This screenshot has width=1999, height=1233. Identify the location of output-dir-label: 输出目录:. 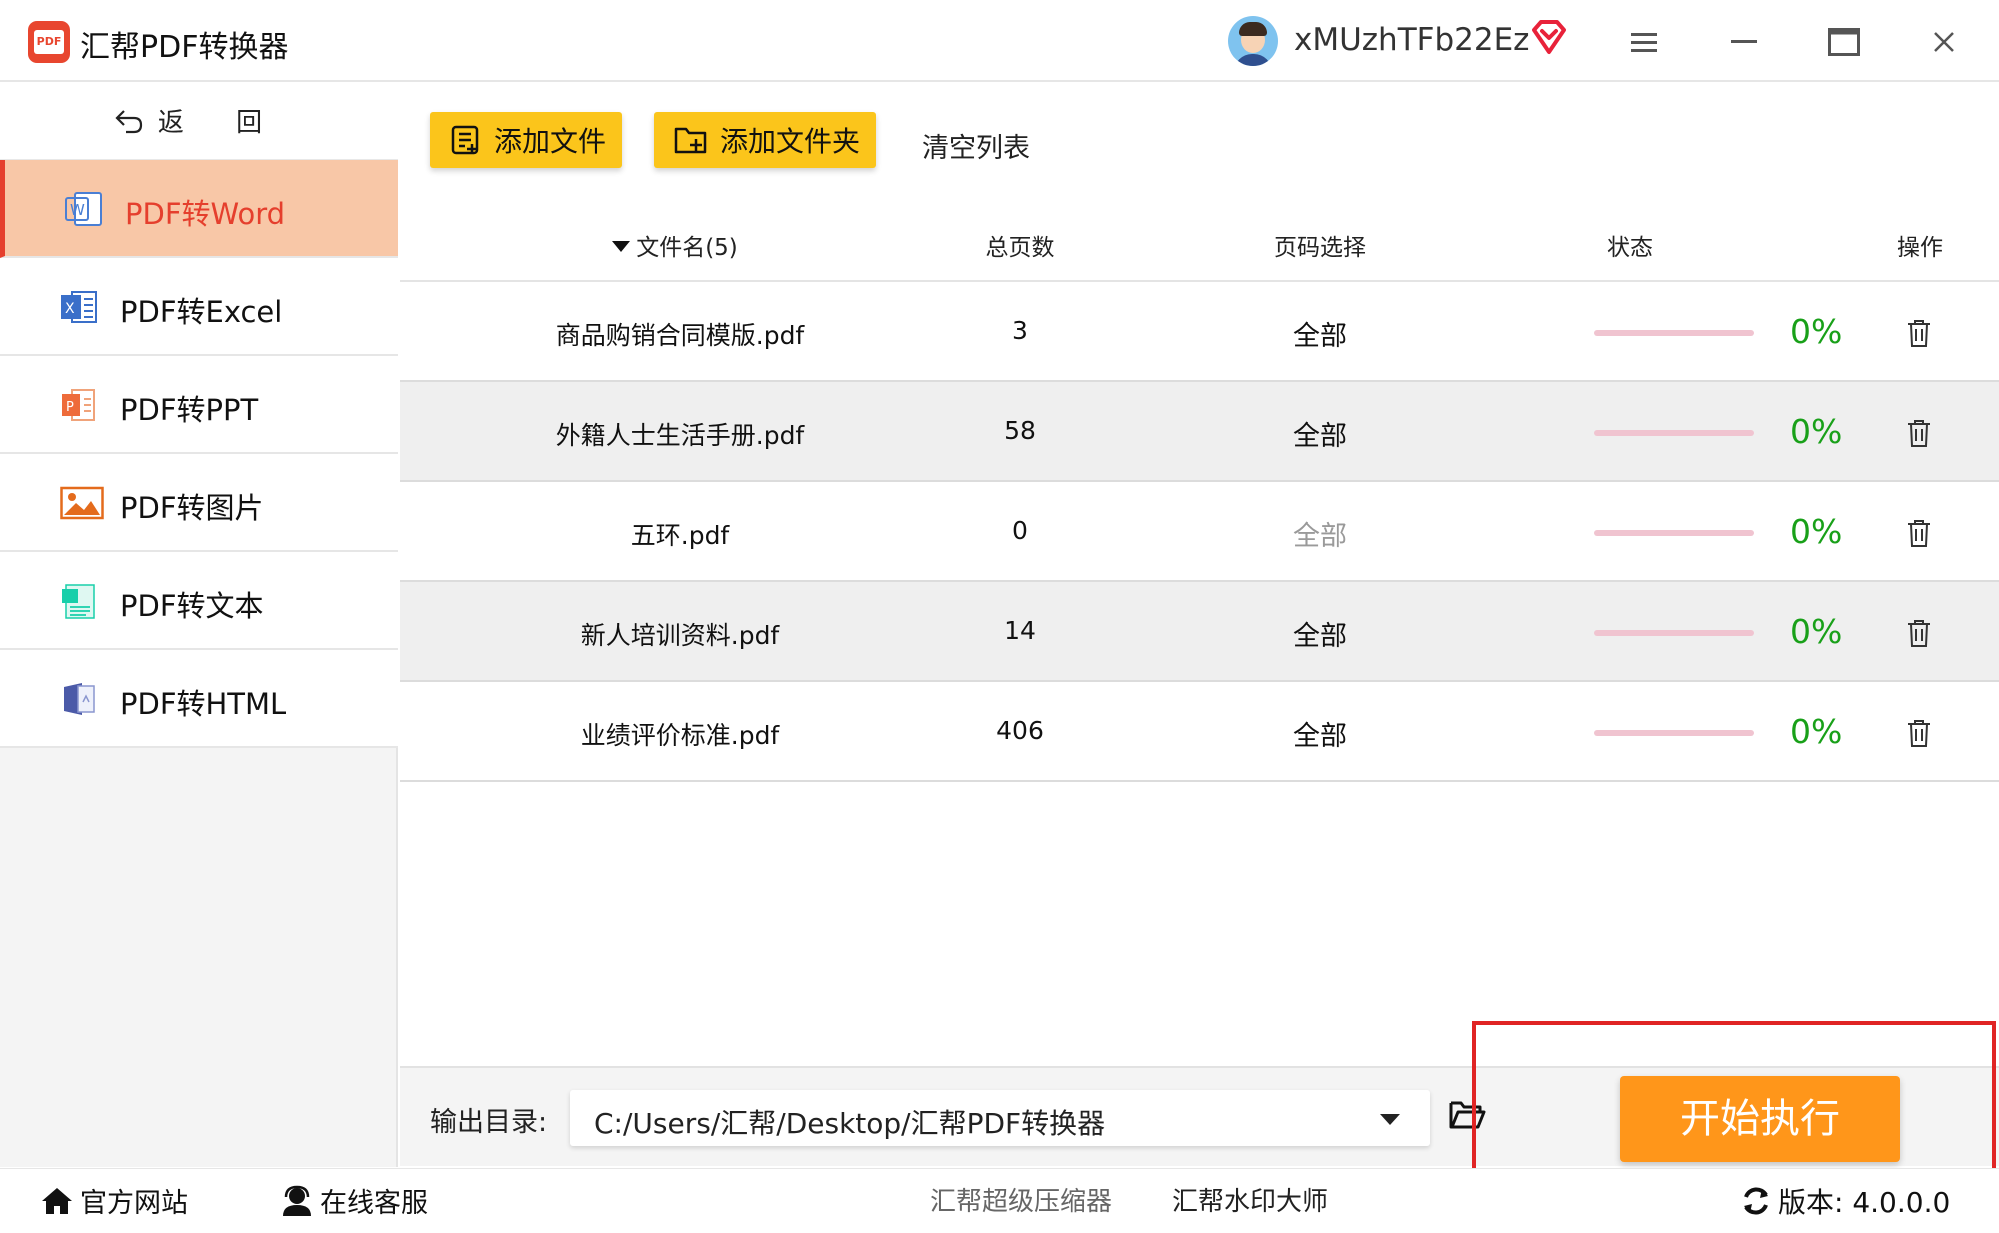
(489, 1122).